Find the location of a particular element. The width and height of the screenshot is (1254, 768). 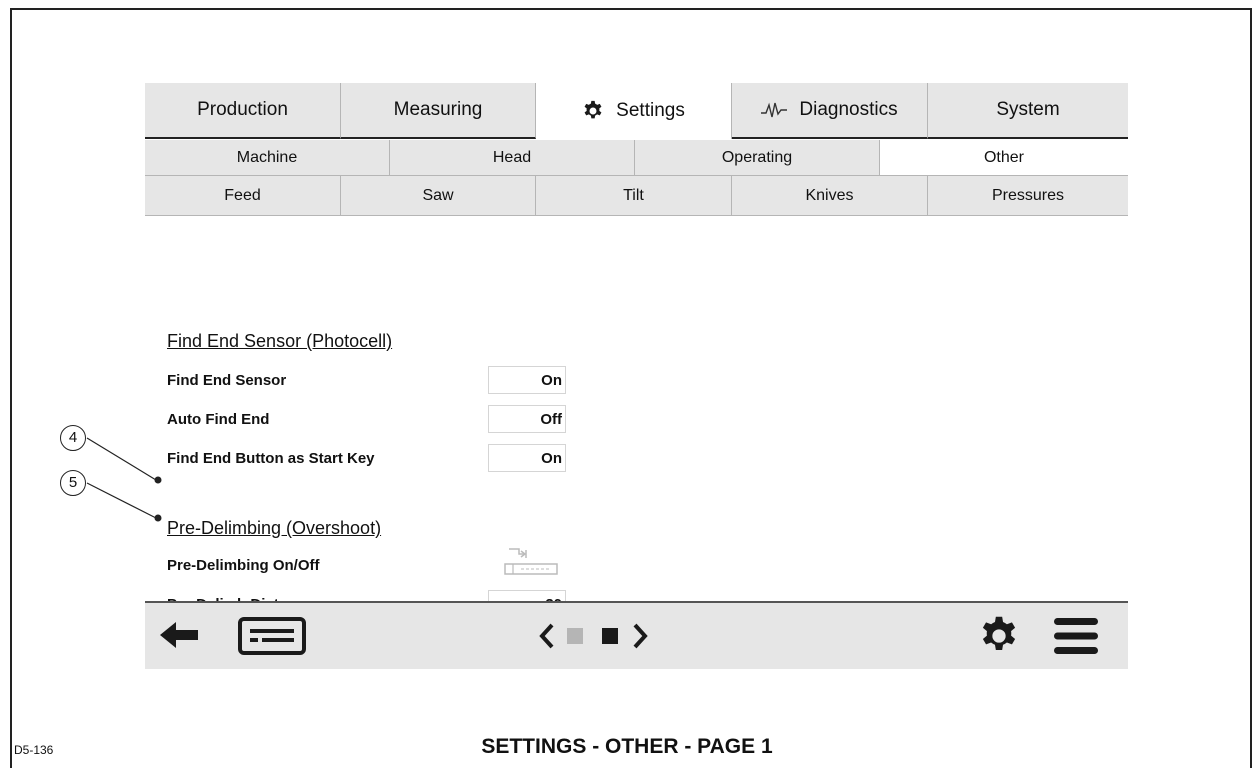

callout-leaders is located at coordinates (124, 479).